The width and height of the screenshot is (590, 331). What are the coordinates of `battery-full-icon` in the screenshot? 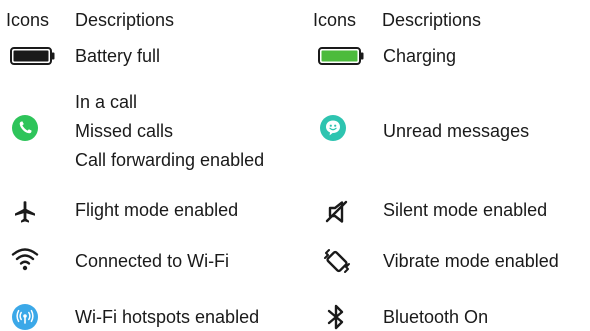 It's located at (33, 56).